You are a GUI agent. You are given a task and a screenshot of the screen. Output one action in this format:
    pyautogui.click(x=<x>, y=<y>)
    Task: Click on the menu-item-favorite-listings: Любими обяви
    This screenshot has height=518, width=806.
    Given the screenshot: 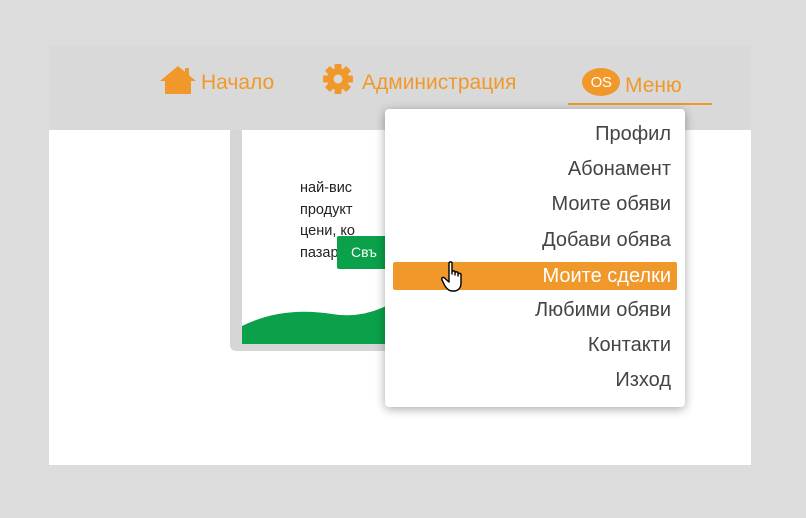 What is the action you would take?
    pyautogui.click(x=603, y=310)
    